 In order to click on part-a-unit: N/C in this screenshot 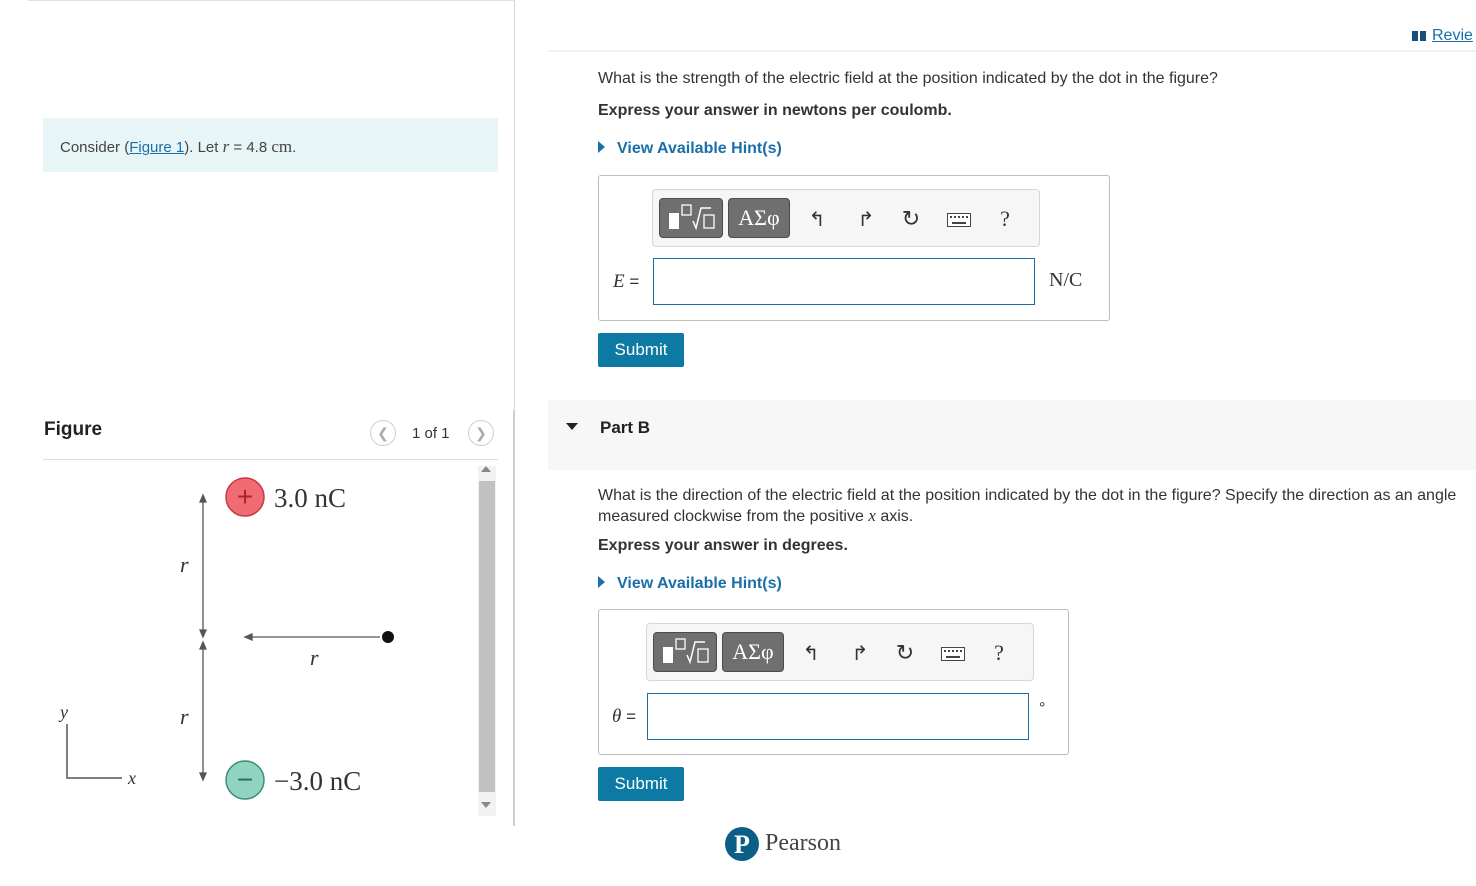, I will do `click(1066, 280)`.